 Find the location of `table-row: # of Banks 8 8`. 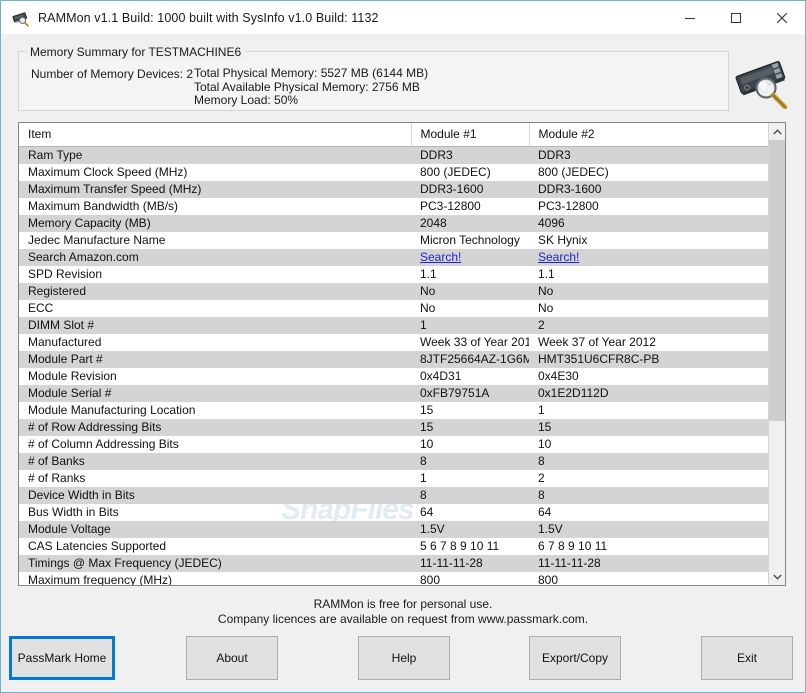

table-row: # of Banks 8 8 is located at coordinates (393, 461).